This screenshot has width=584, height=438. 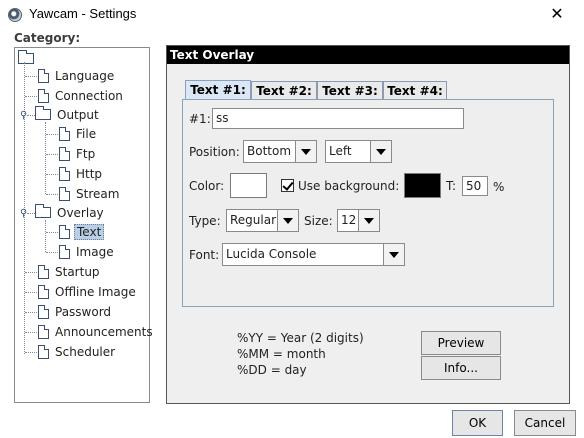 What do you see at coordinates (338, 118) in the screenshot?
I see `overlay-text-input: ss` at bounding box center [338, 118].